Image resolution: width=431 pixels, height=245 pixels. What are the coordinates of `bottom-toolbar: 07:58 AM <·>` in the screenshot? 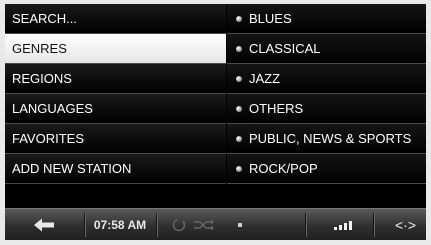 It's located at (215, 224).